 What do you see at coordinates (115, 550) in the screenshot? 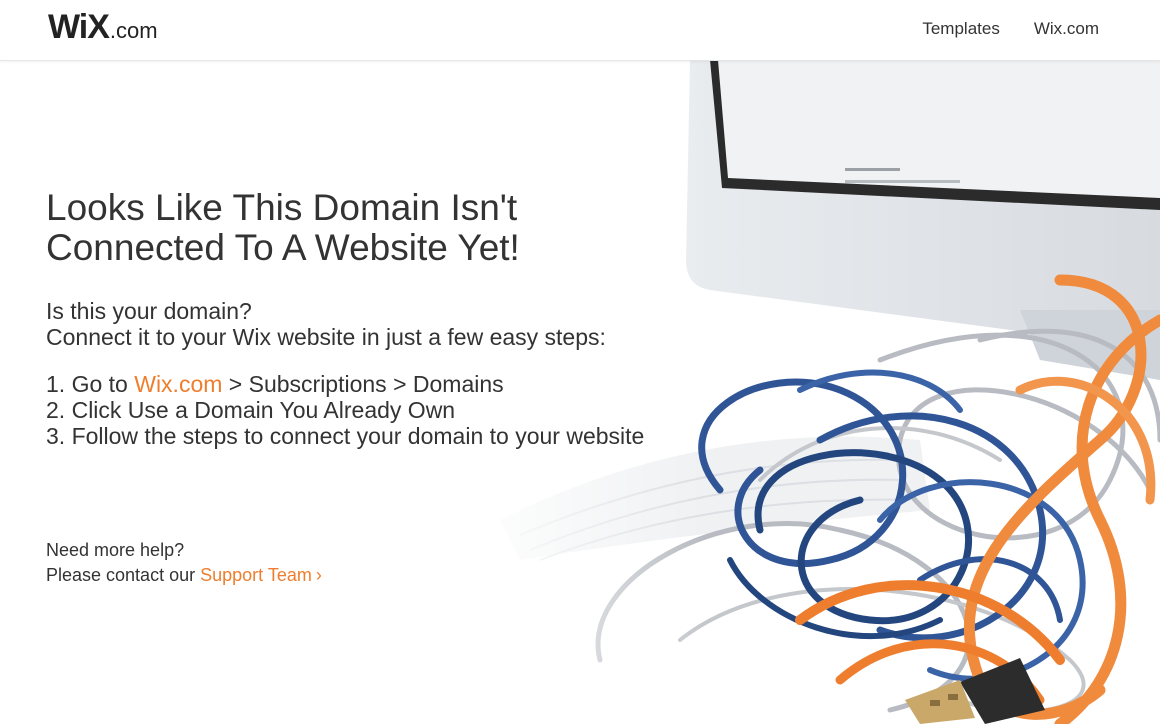
I see `help-heading: Need more help?` at bounding box center [115, 550].